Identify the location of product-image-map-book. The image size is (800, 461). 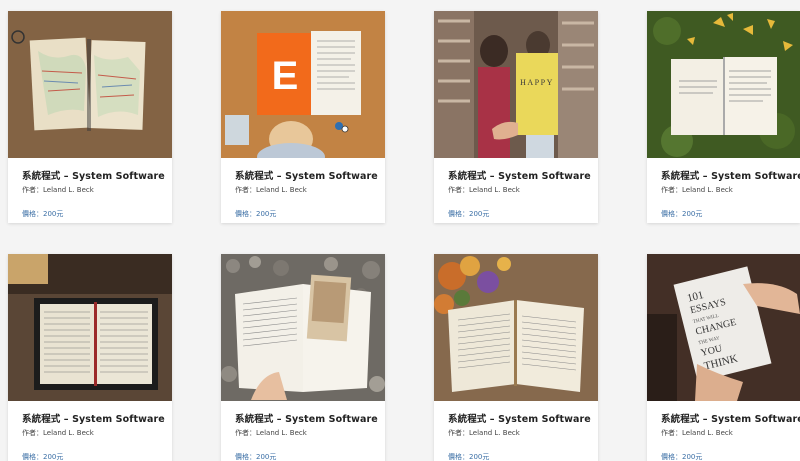
(90, 84).